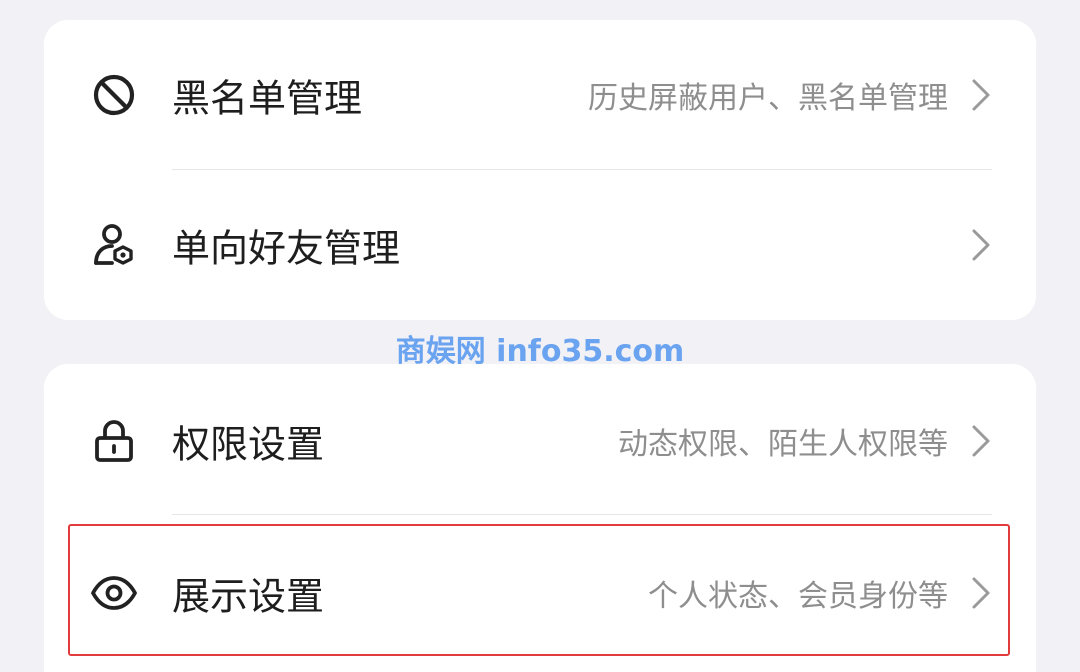 The width and height of the screenshot is (1080, 672). What do you see at coordinates (768, 98) in the screenshot?
I see `row-subtitle: 历史屏蔽用户、黑名单管理` at bounding box center [768, 98].